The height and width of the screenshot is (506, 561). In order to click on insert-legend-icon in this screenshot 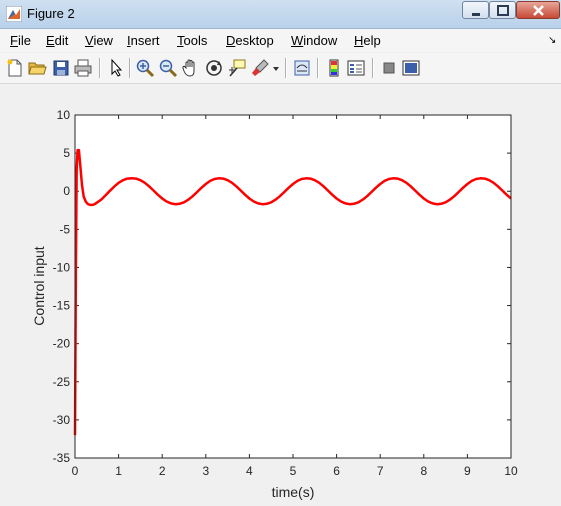, I will do `click(356, 68)`.